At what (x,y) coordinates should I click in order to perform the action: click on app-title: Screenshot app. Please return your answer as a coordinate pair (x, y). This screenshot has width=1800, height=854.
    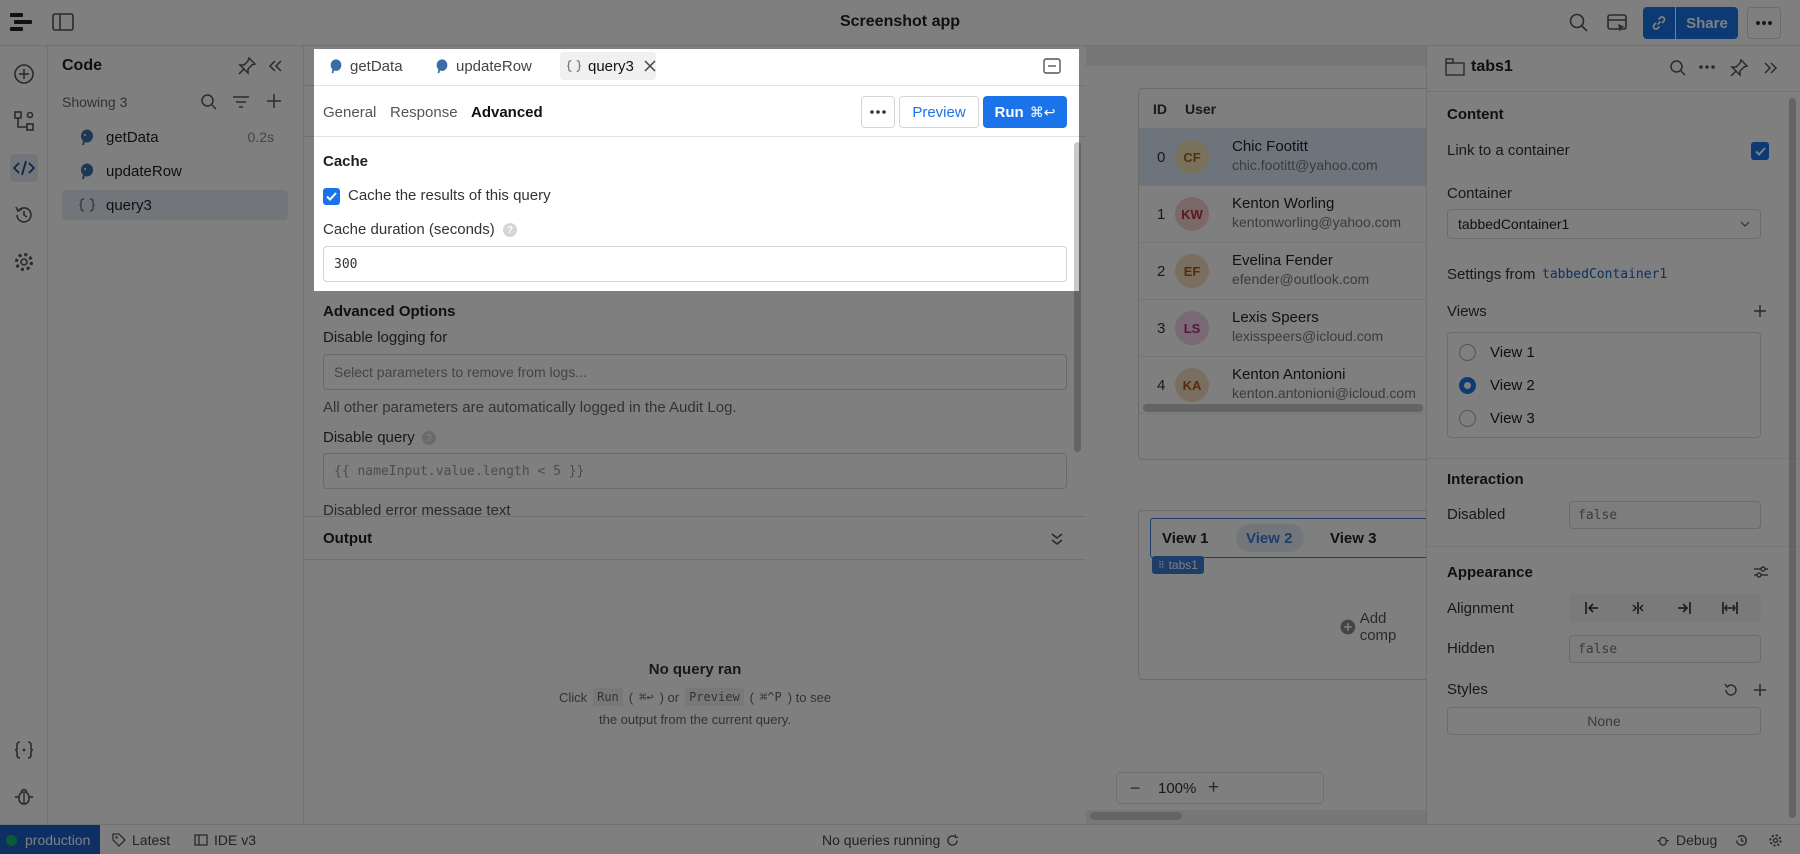
    Looking at the image, I should click on (900, 21).